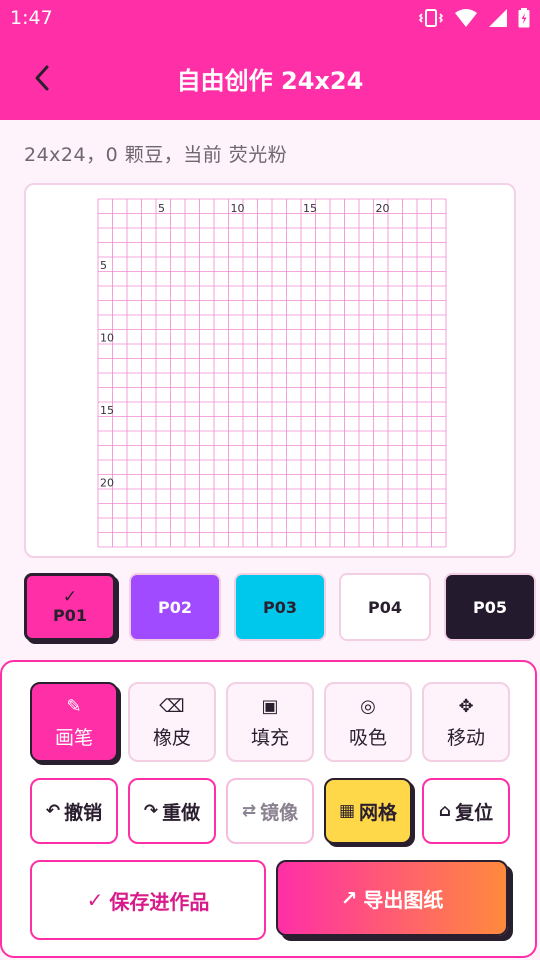 This screenshot has height=960, width=540. What do you see at coordinates (171, 737) in the screenshot?
I see `tool-label: 橡皮` at bounding box center [171, 737].